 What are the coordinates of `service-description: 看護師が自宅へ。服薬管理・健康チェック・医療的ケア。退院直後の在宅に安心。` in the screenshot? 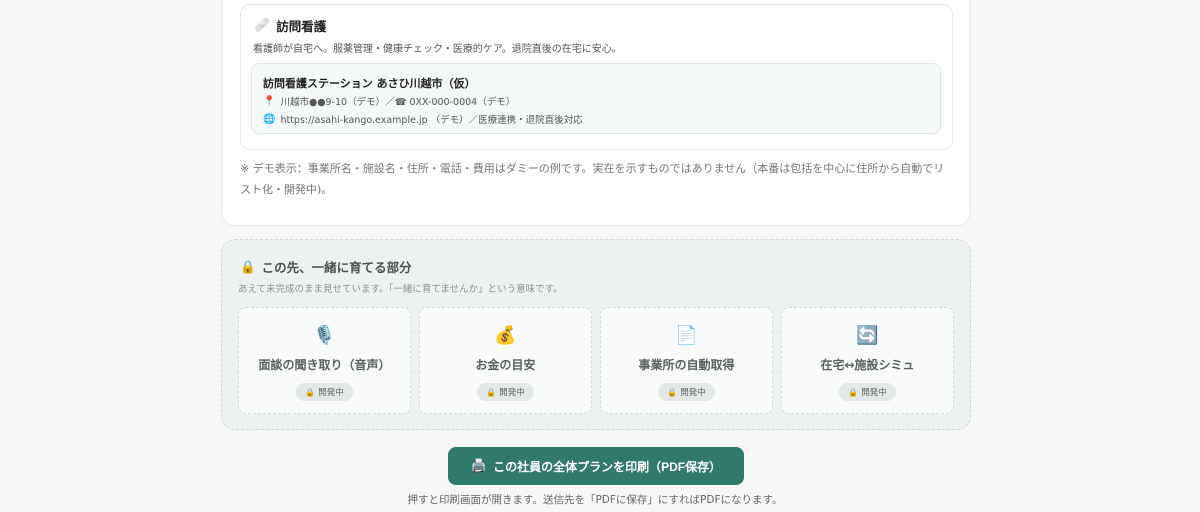 It's located at (437, 49).